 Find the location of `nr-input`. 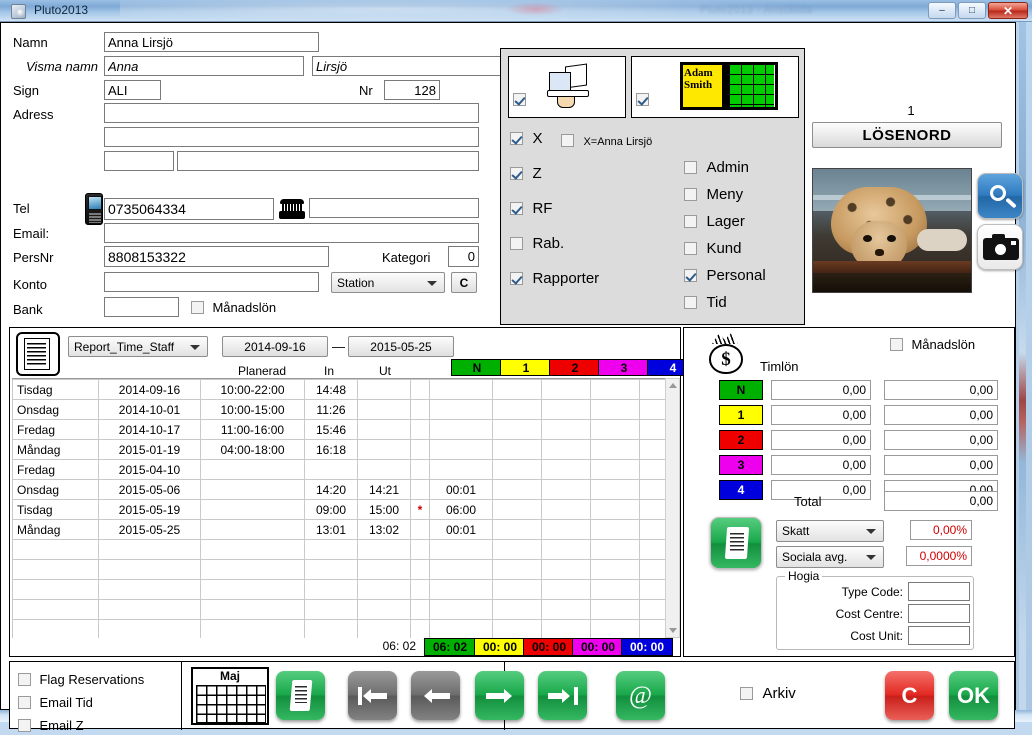

nr-input is located at coordinates (412, 90).